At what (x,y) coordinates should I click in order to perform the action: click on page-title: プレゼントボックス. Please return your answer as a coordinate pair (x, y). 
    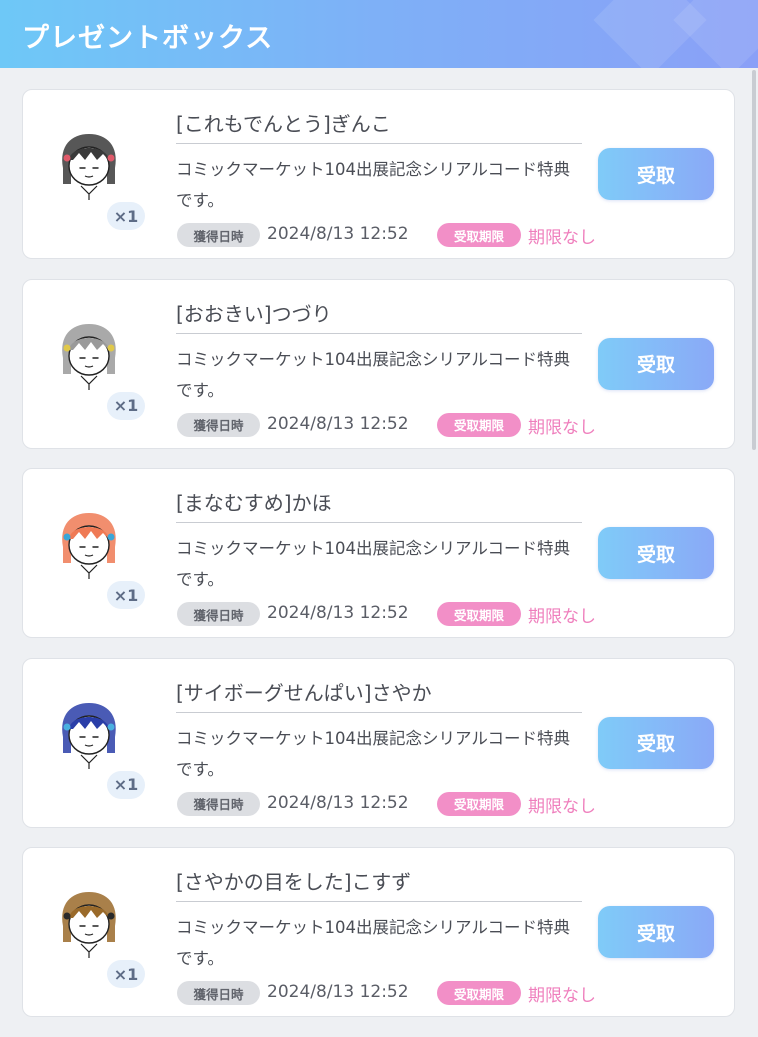
    Looking at the image, I should click on (148, 38).